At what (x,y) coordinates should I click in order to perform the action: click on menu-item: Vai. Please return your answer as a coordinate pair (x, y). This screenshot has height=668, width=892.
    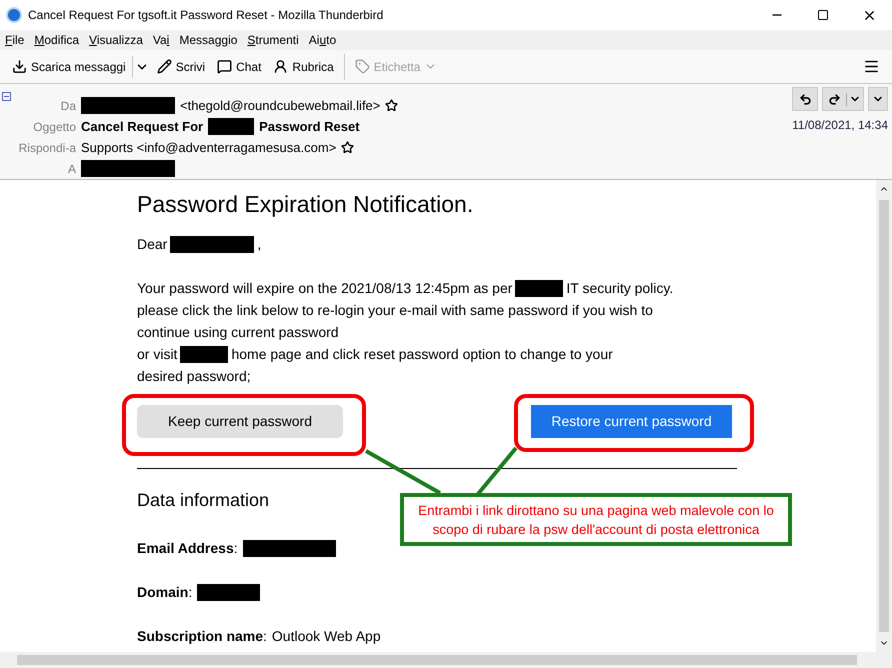
    Looking at the image, I should click on (161, 40).